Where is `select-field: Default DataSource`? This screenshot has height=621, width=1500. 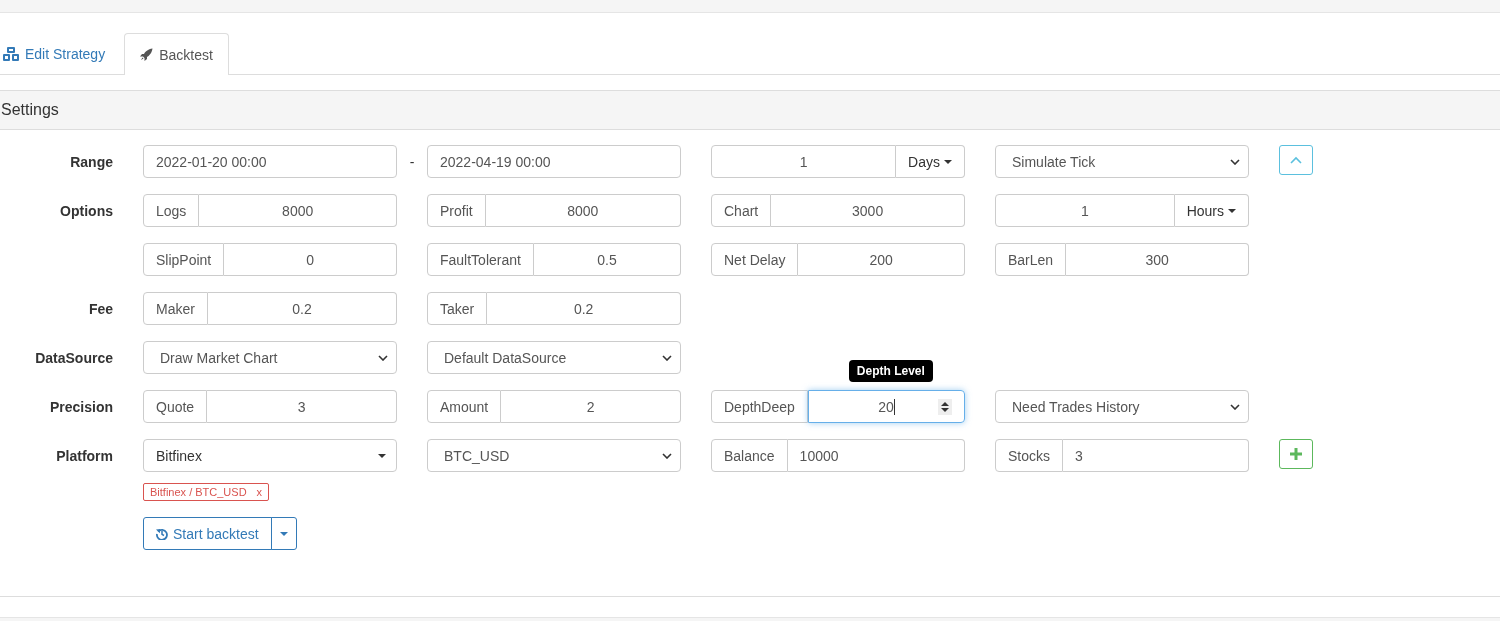 select-field: Default DataSource is located at coordinates (554, 357).